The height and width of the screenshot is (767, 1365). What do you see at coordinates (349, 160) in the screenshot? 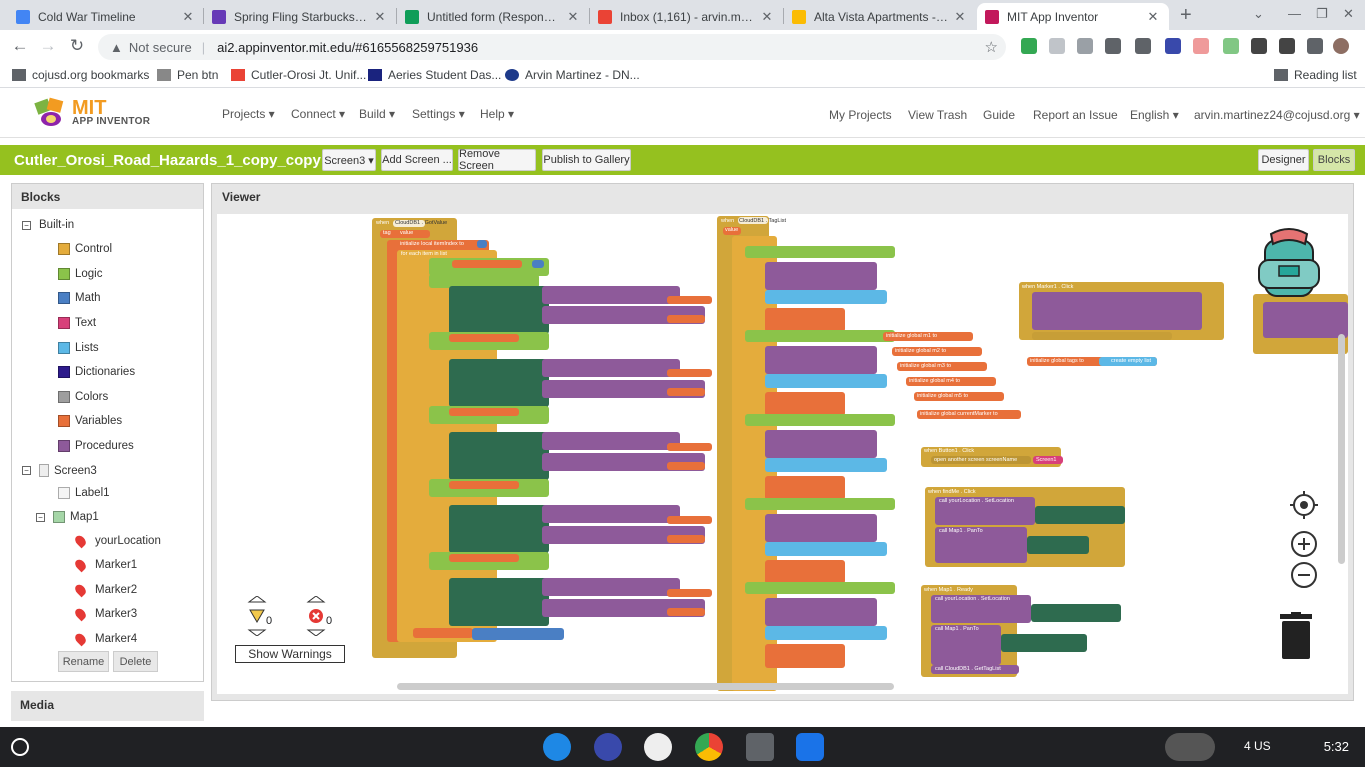
I see `screen-select: Screen3 ▾` at bounding box center [349, 160].